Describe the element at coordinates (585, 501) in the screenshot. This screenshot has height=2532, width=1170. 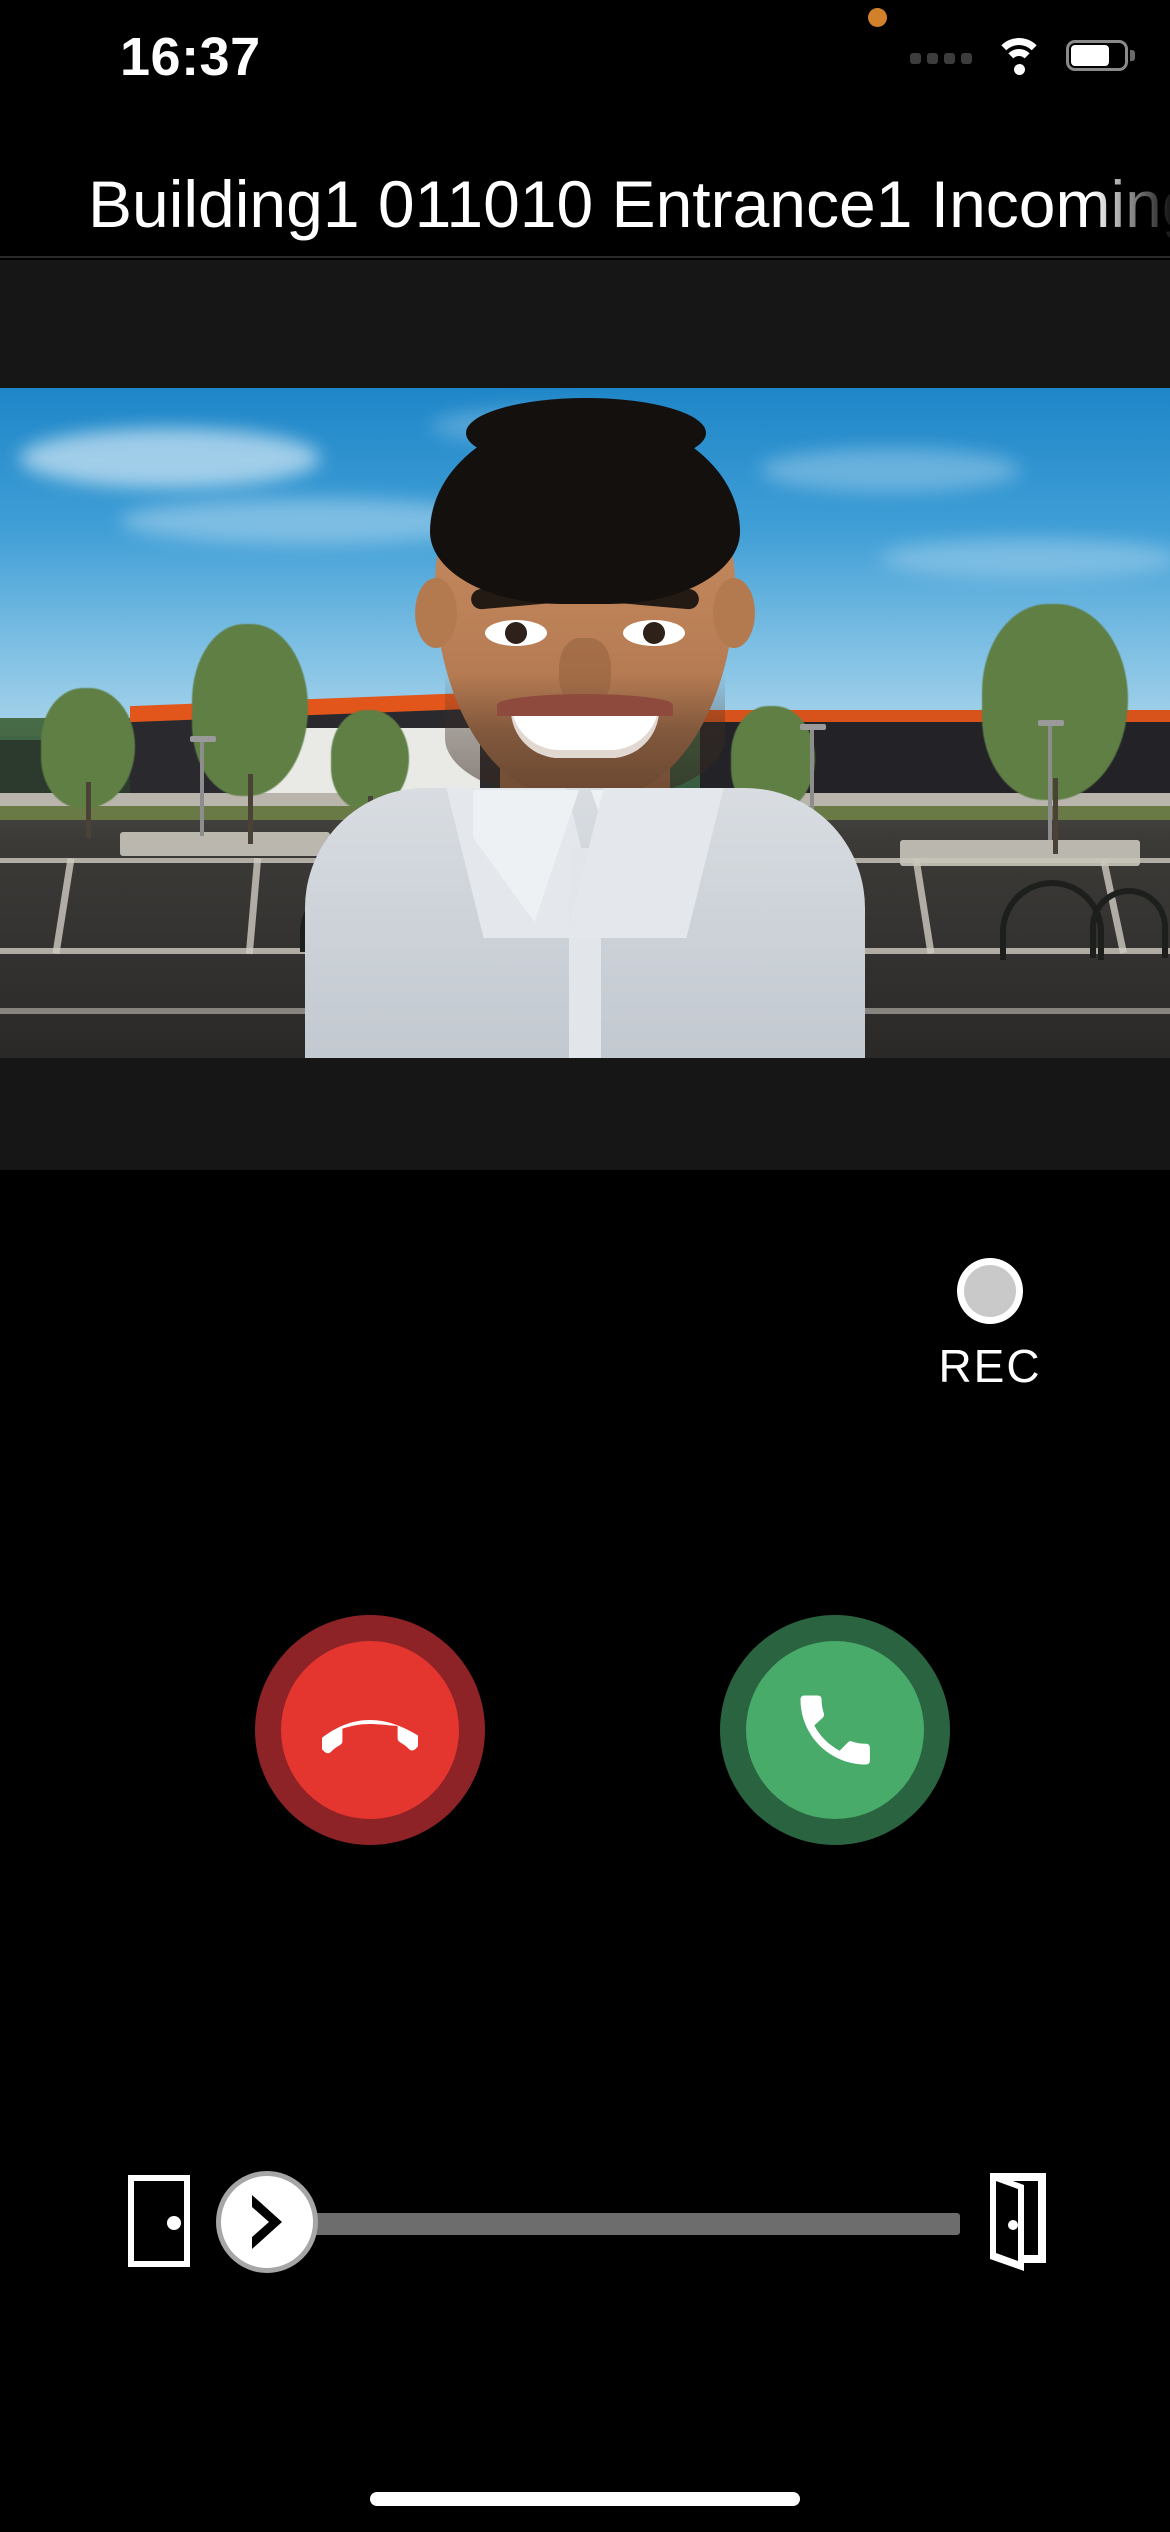
I see `hair` at that location.